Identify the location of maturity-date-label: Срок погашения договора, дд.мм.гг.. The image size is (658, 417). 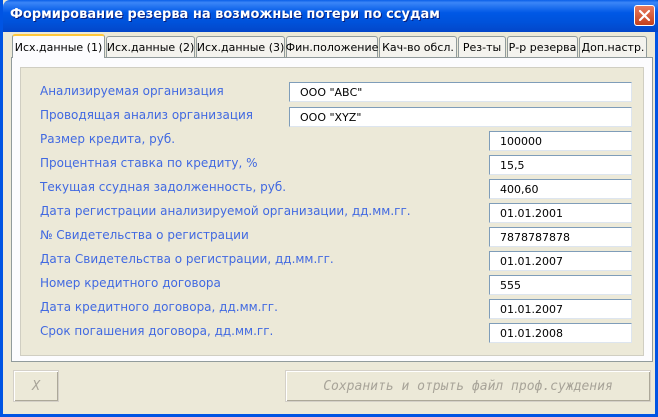
(157, 331).